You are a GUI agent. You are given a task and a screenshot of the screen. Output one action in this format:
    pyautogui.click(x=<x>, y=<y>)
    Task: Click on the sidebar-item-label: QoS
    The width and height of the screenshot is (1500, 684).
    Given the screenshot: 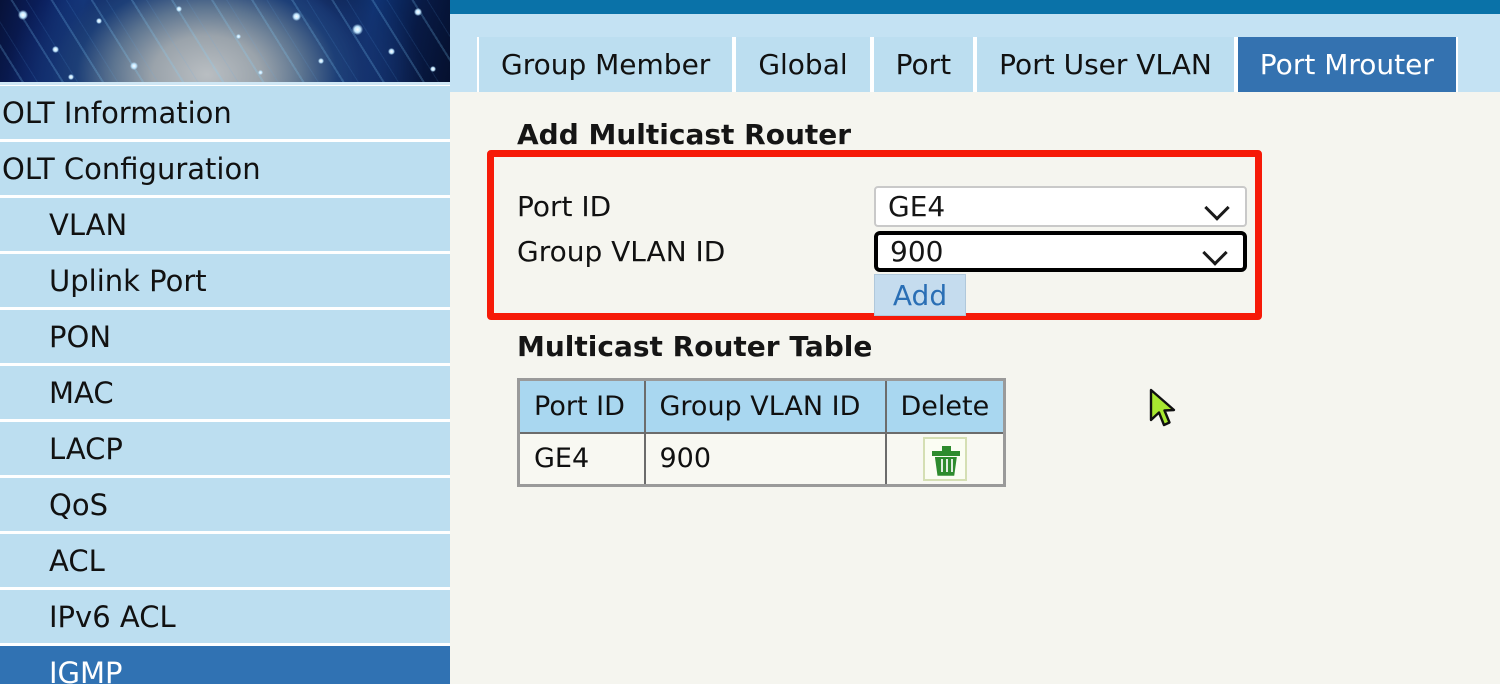 What is the action you would take?
    pyautogui.click(x=78, y=504)
    